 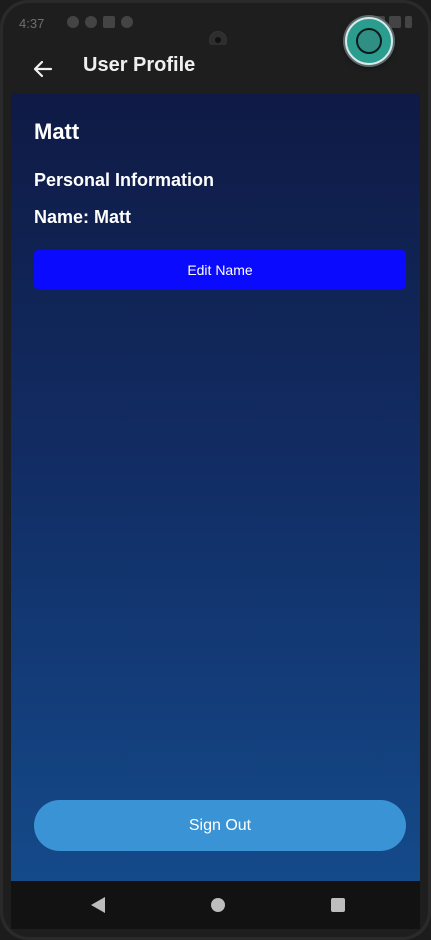 I want to click on edit-name-button: Edit Name, so click(x=220, y=269).